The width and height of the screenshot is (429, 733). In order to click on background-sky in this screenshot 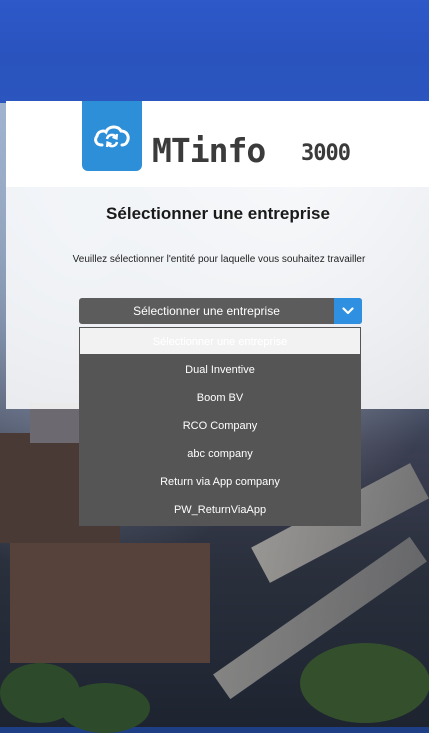, I will do `click(214, 51)`.